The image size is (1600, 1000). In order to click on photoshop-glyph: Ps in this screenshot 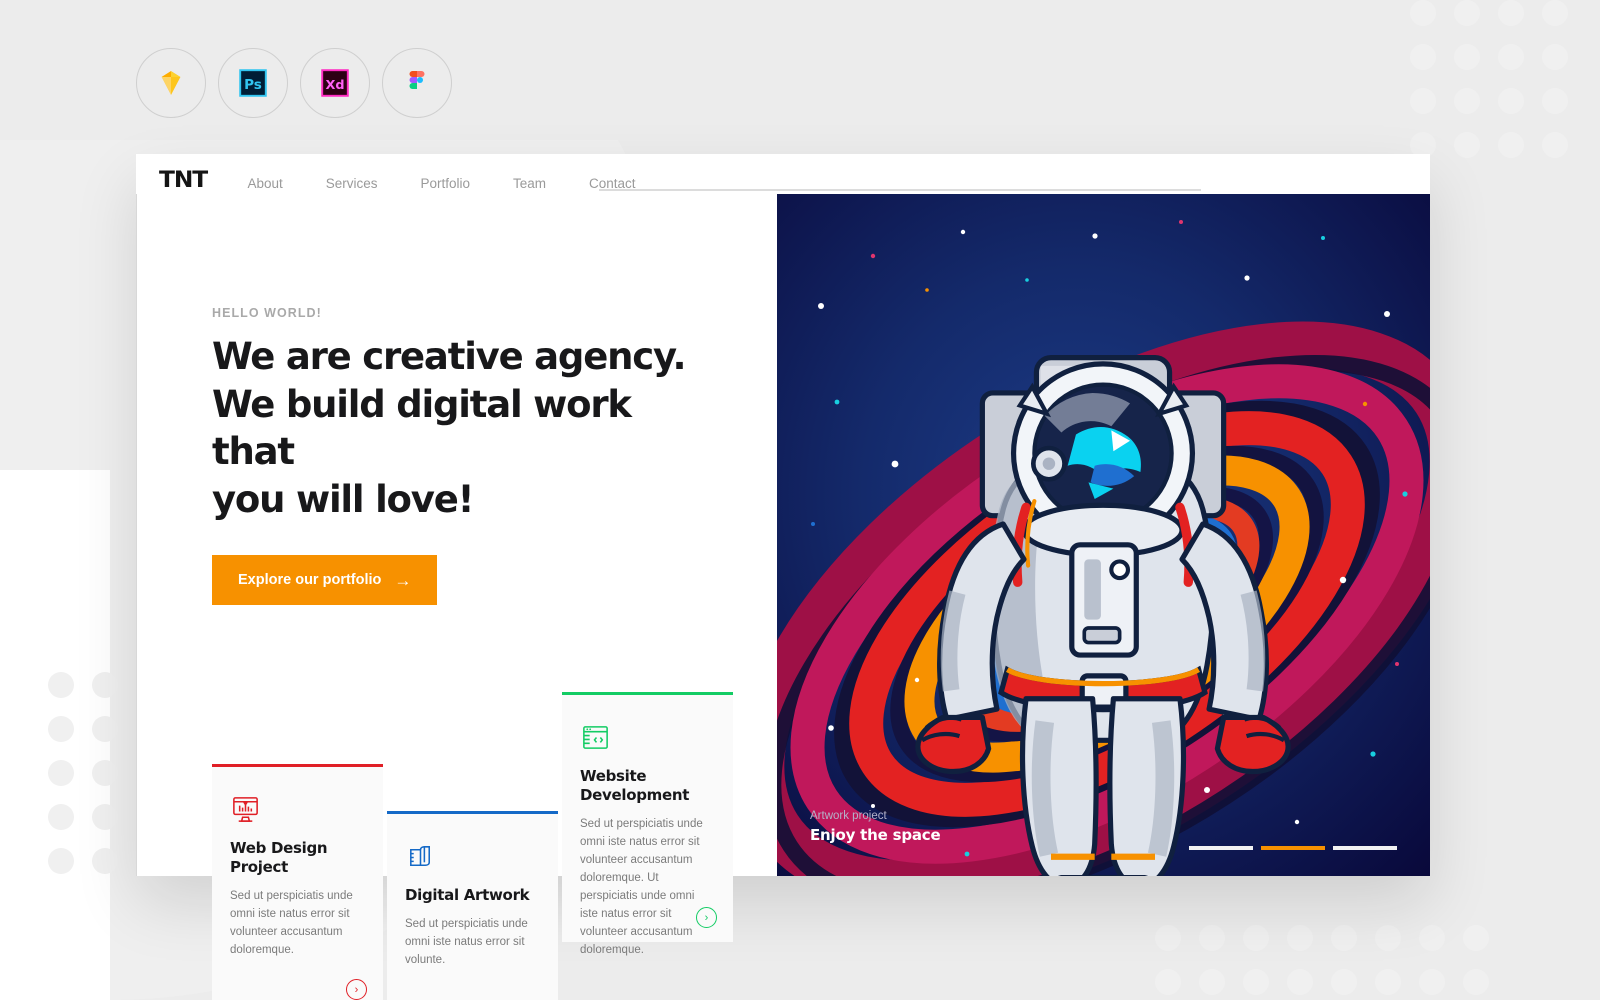, I will do `click(253, 83)`.